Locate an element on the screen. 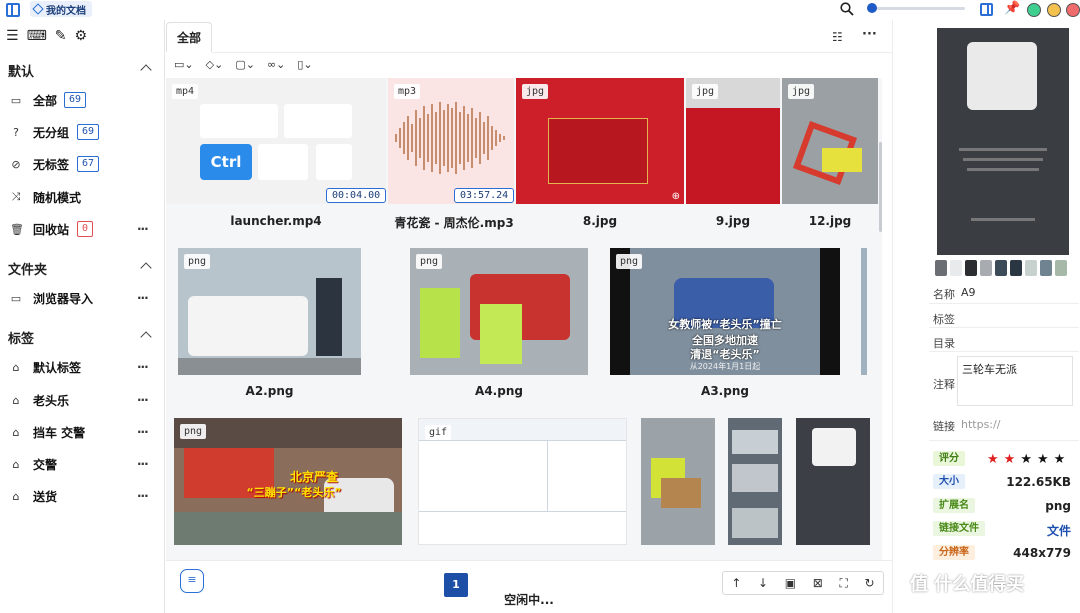 This screenshot has width=1080, height=613. sidebar-item-tag: ⌂ 默认标签 ··· is located at coordinates (82, 367).